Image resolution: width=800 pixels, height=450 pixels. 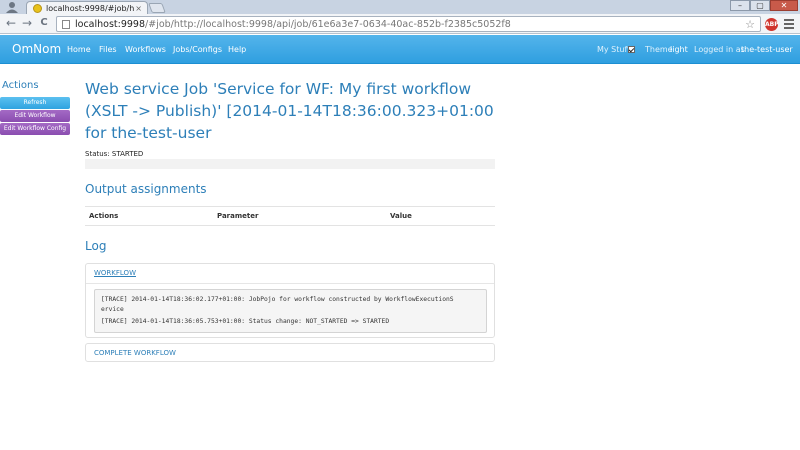 What do you see at coordinates (237, 49) in the screenshot?
I see `nav-help: Help` at bounding box center [237, 49].